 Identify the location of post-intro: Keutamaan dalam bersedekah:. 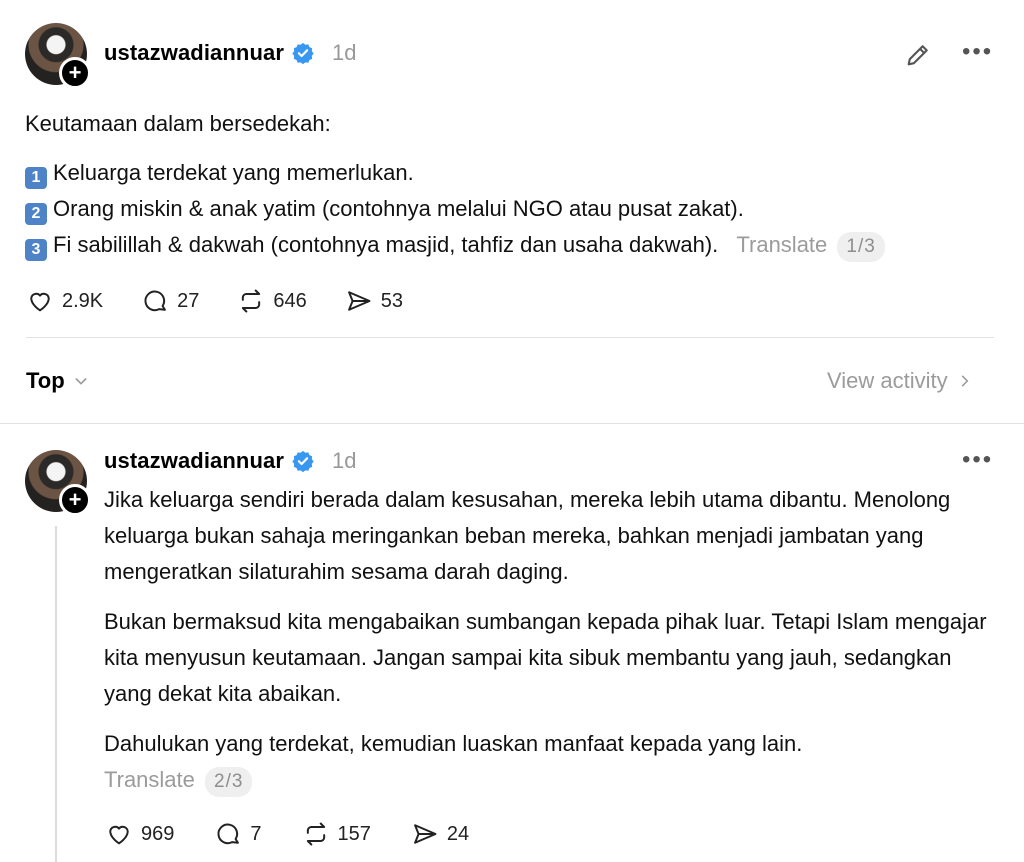
(178, 123).